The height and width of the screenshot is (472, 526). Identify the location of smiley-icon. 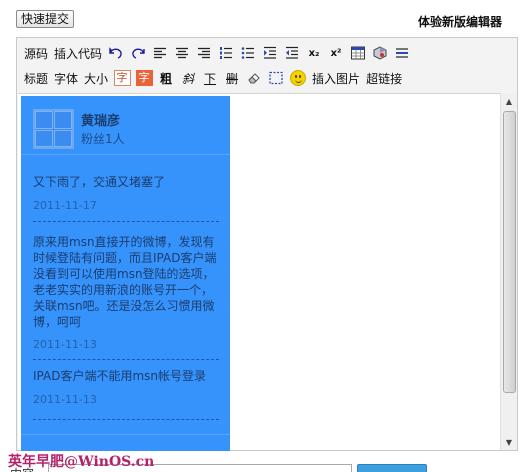
(298, 78).